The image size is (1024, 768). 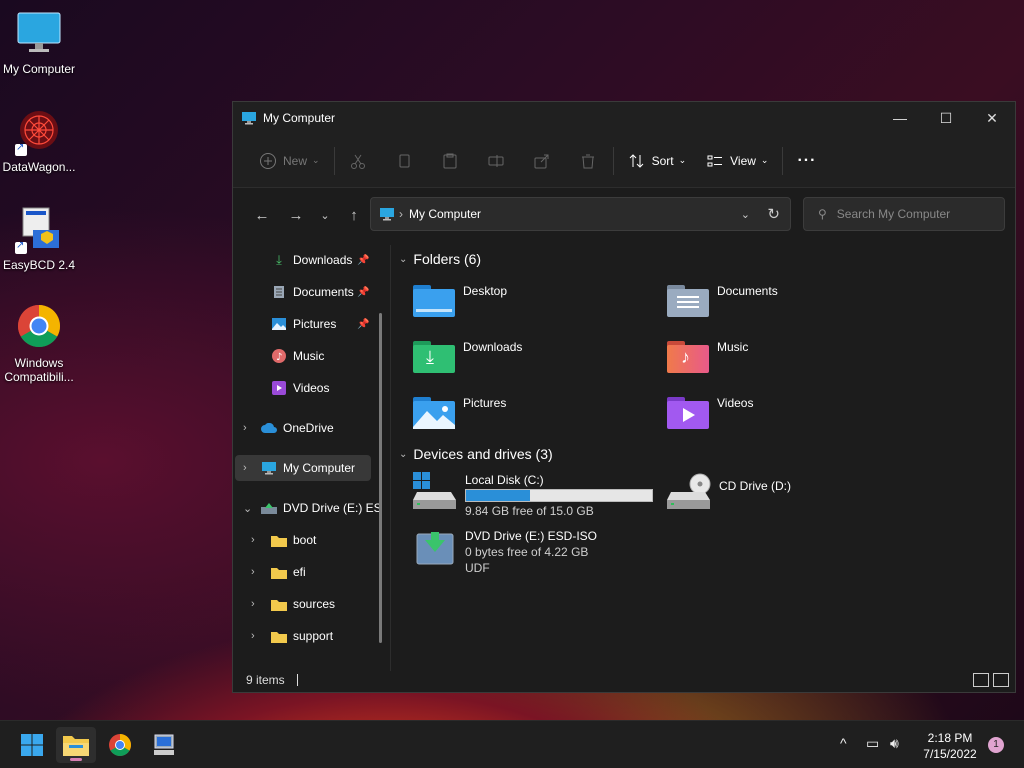 I want to click on music-folder-icon: ♪, so click(x=689, y=356).